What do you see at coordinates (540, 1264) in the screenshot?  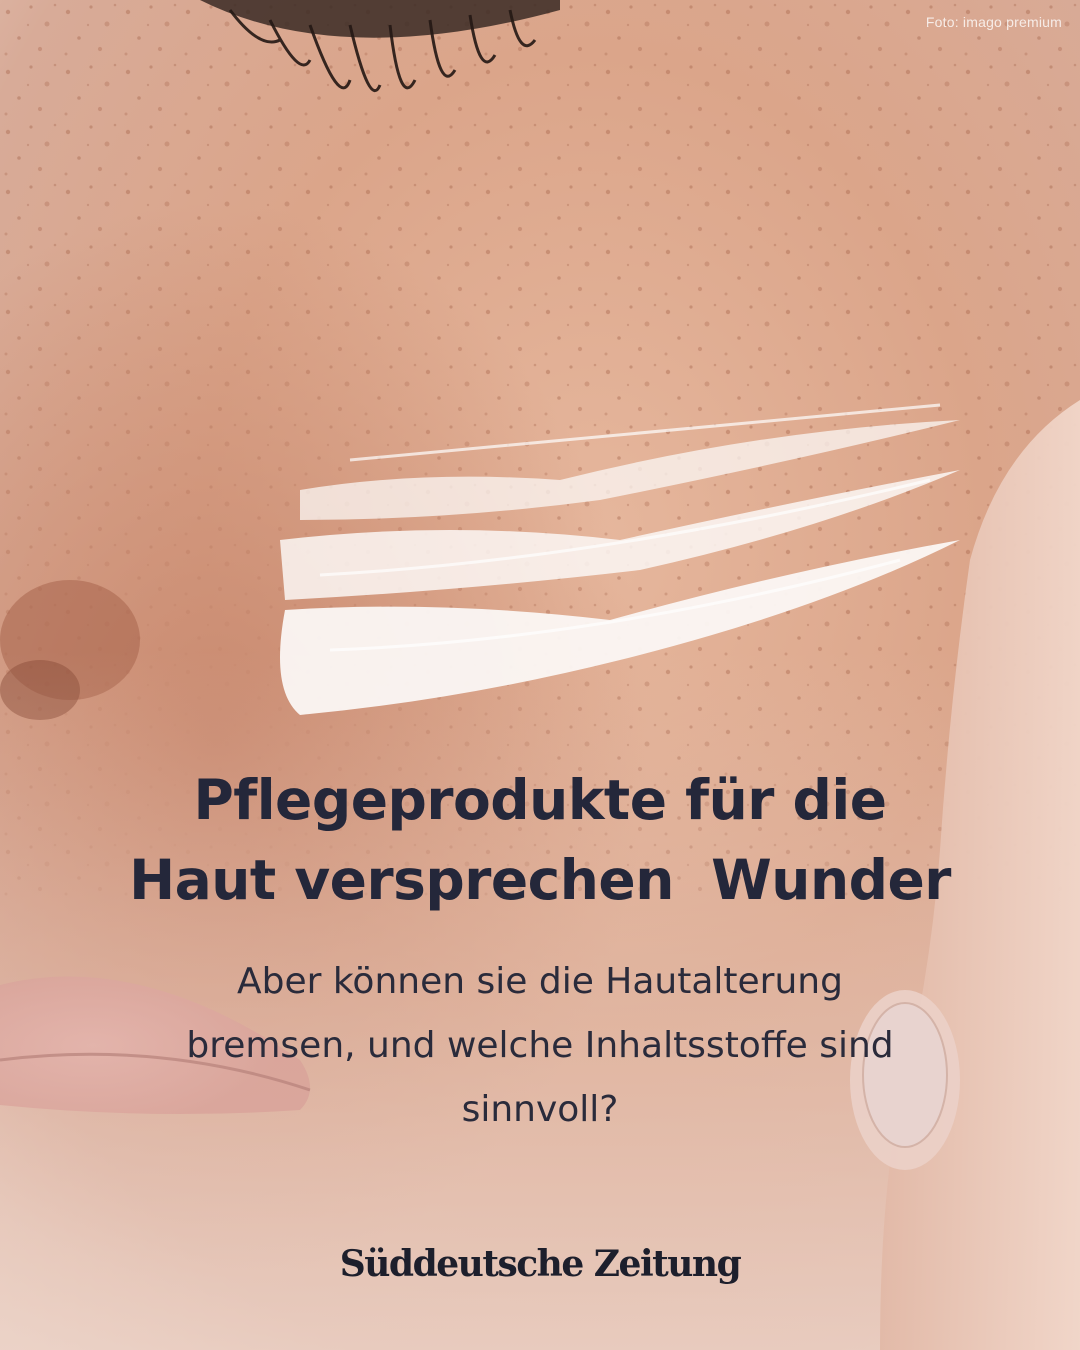 I see `sz-logo: Süddeutsche Zeitung` at bounding box center [540, 1264].